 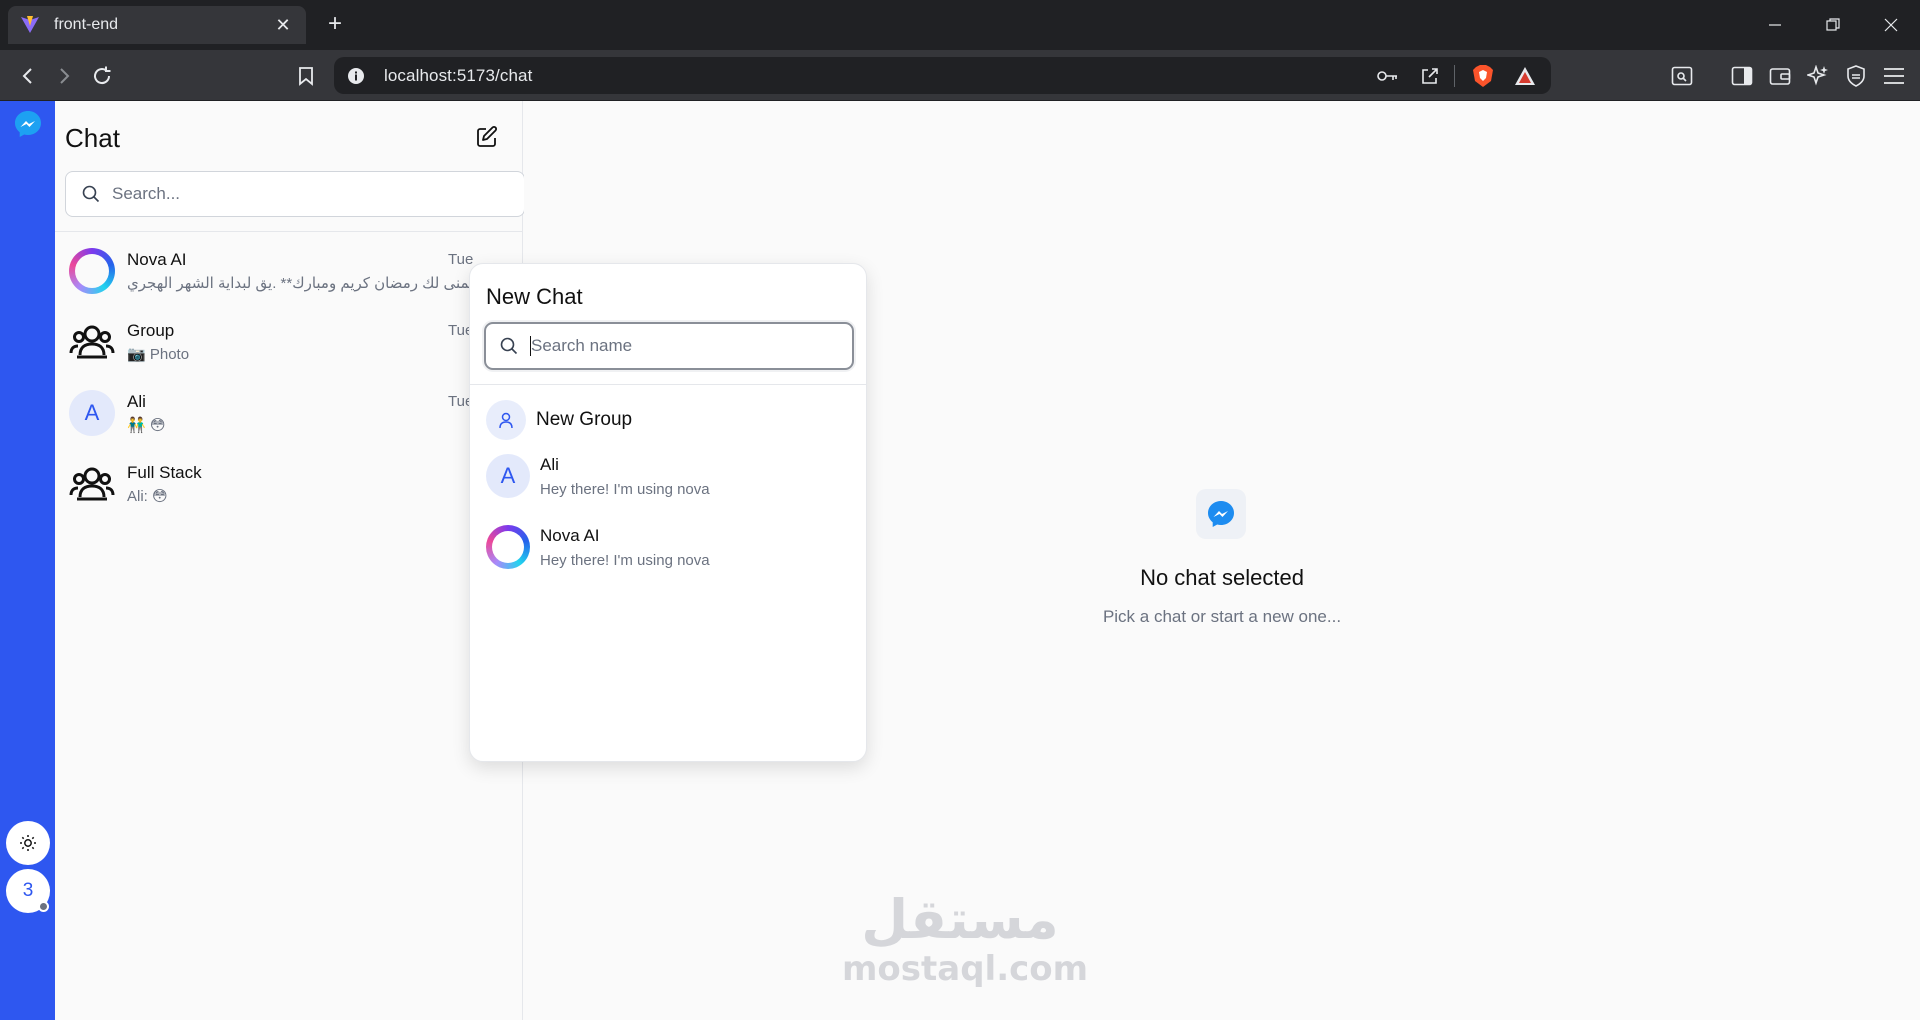 What do you see at coordinates (1525, 76) in the screenshot?
I see `brave-rewards-icon` at bounding box center [1525, 76].